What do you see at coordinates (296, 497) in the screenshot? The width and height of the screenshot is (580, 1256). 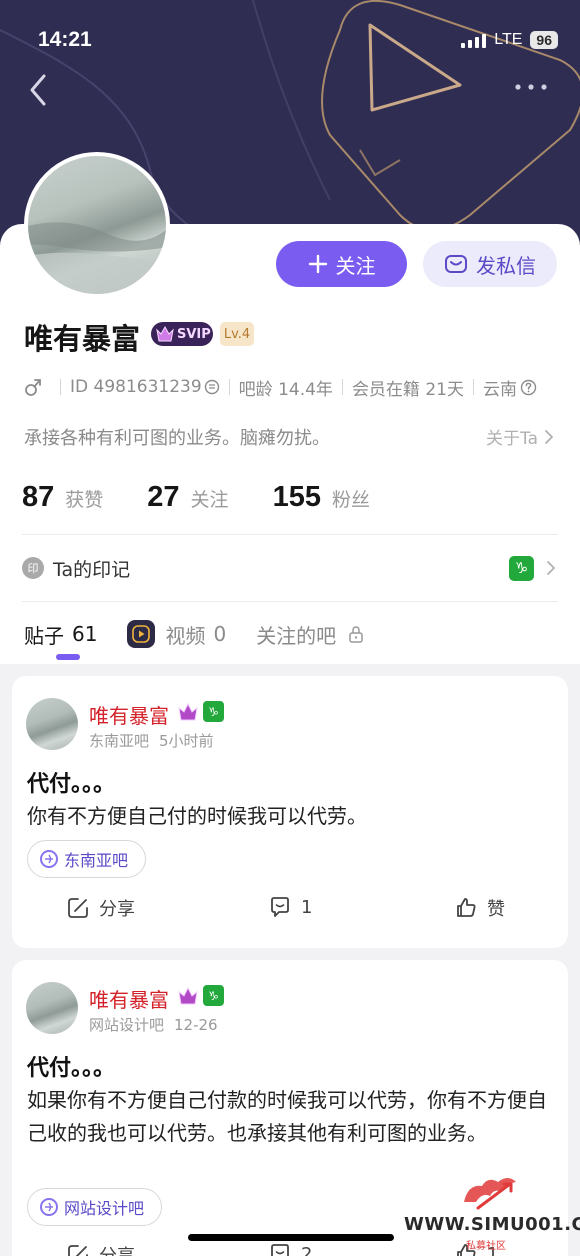 I see `stat-number: 155` at bounding box center [296, 497].